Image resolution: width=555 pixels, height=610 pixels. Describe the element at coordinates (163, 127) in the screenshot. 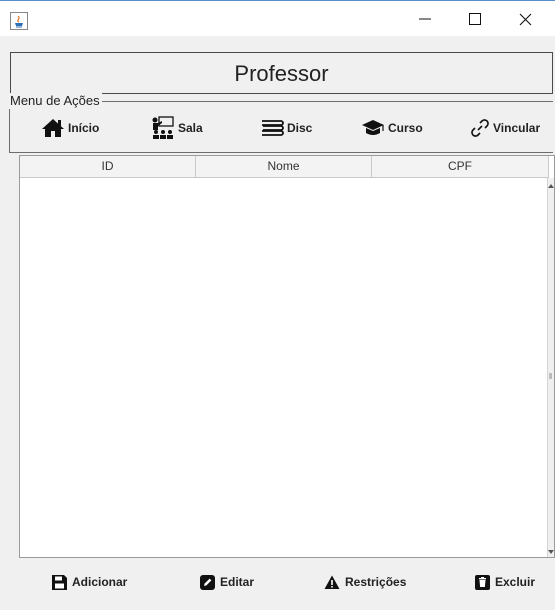

I see `classroom-icon` at that location.